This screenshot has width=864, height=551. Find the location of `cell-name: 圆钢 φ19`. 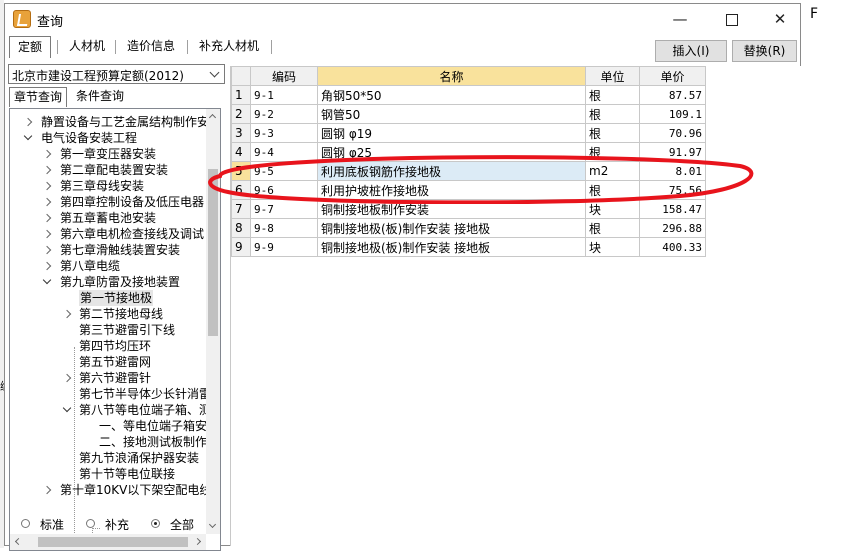

cell-name: 圆钢 φ19 is located at coordinates (451, 133).